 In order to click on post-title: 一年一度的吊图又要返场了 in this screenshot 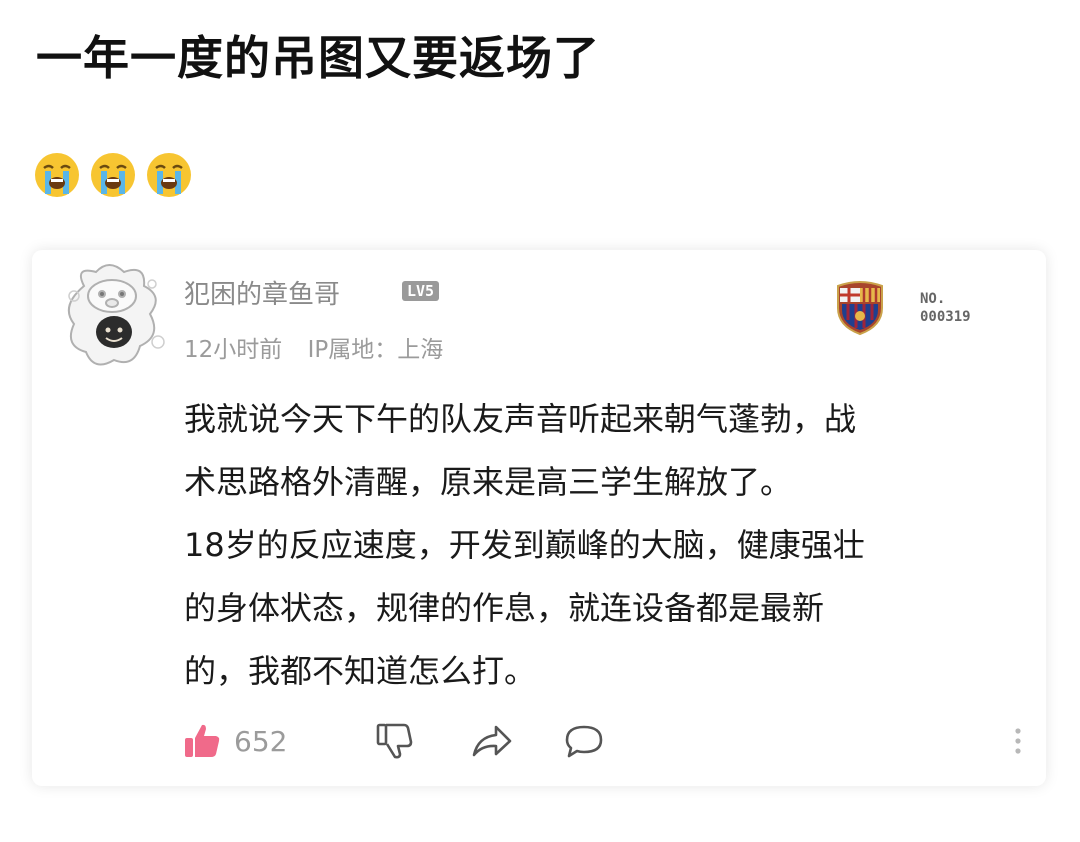, I will do `click(318, 58)`.